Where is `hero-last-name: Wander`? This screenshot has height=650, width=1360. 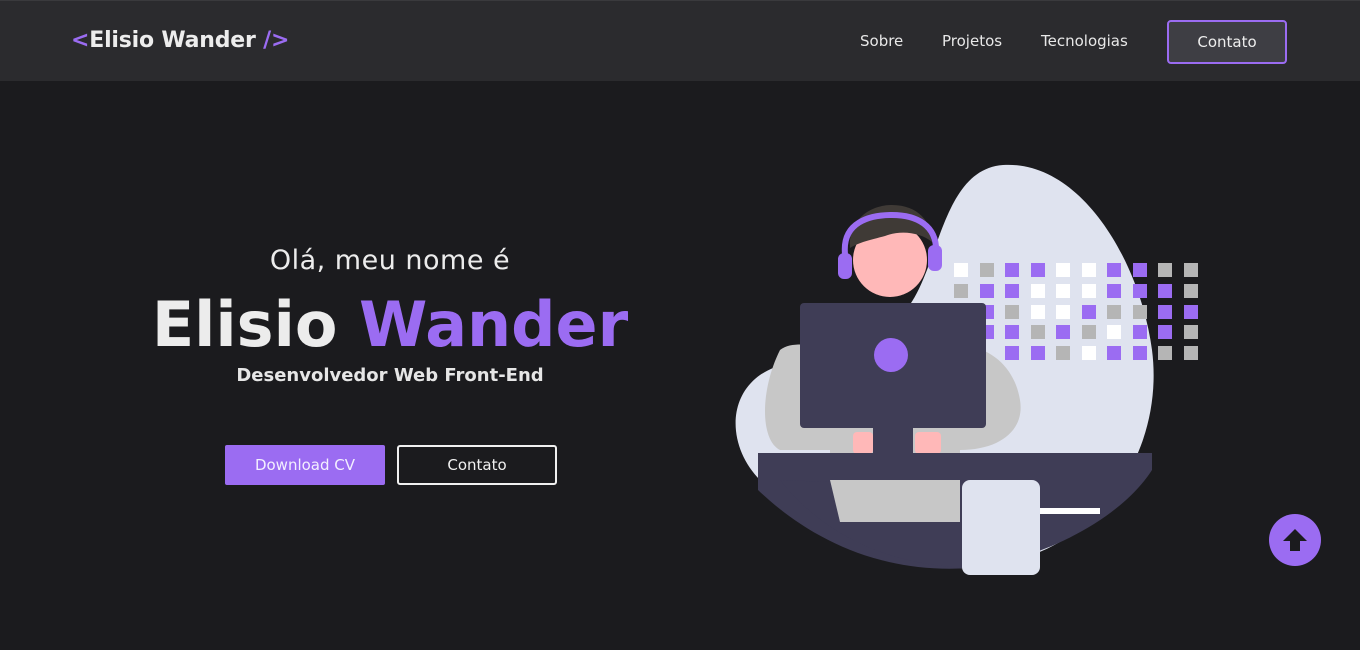 hero-last-name: Wander is located at coordinates (494, 324).